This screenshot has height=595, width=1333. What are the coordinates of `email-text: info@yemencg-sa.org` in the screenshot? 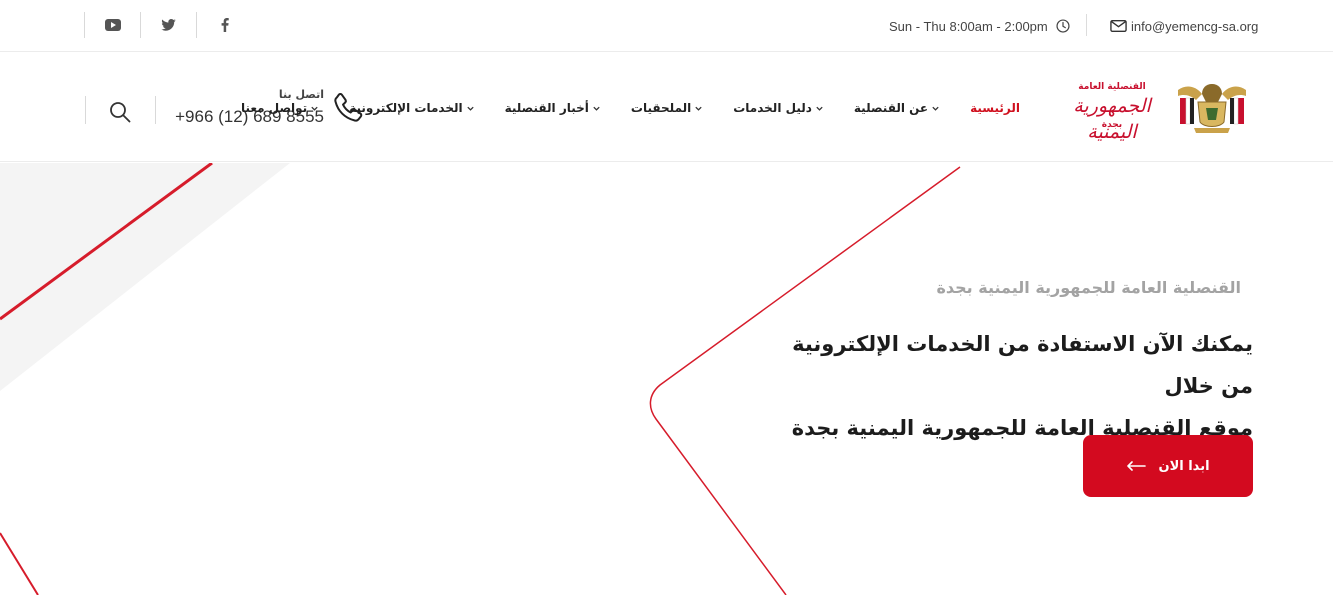 It's located at (1195, 26).